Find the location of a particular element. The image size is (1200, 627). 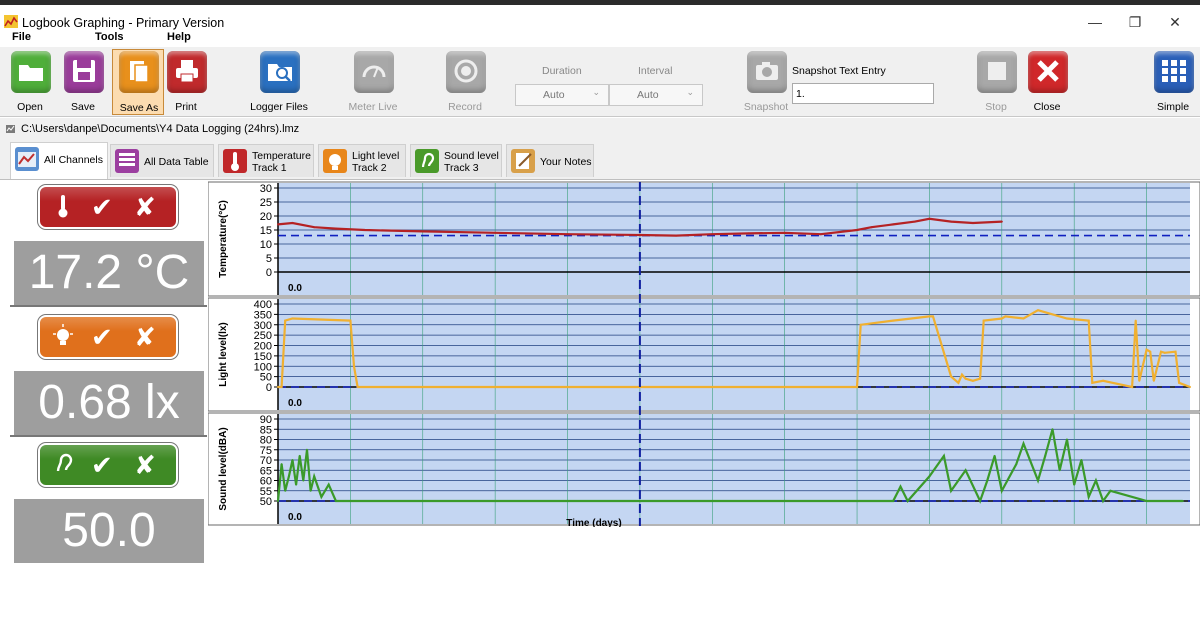

tick-label: 10 is located at coordinates (266, 245).